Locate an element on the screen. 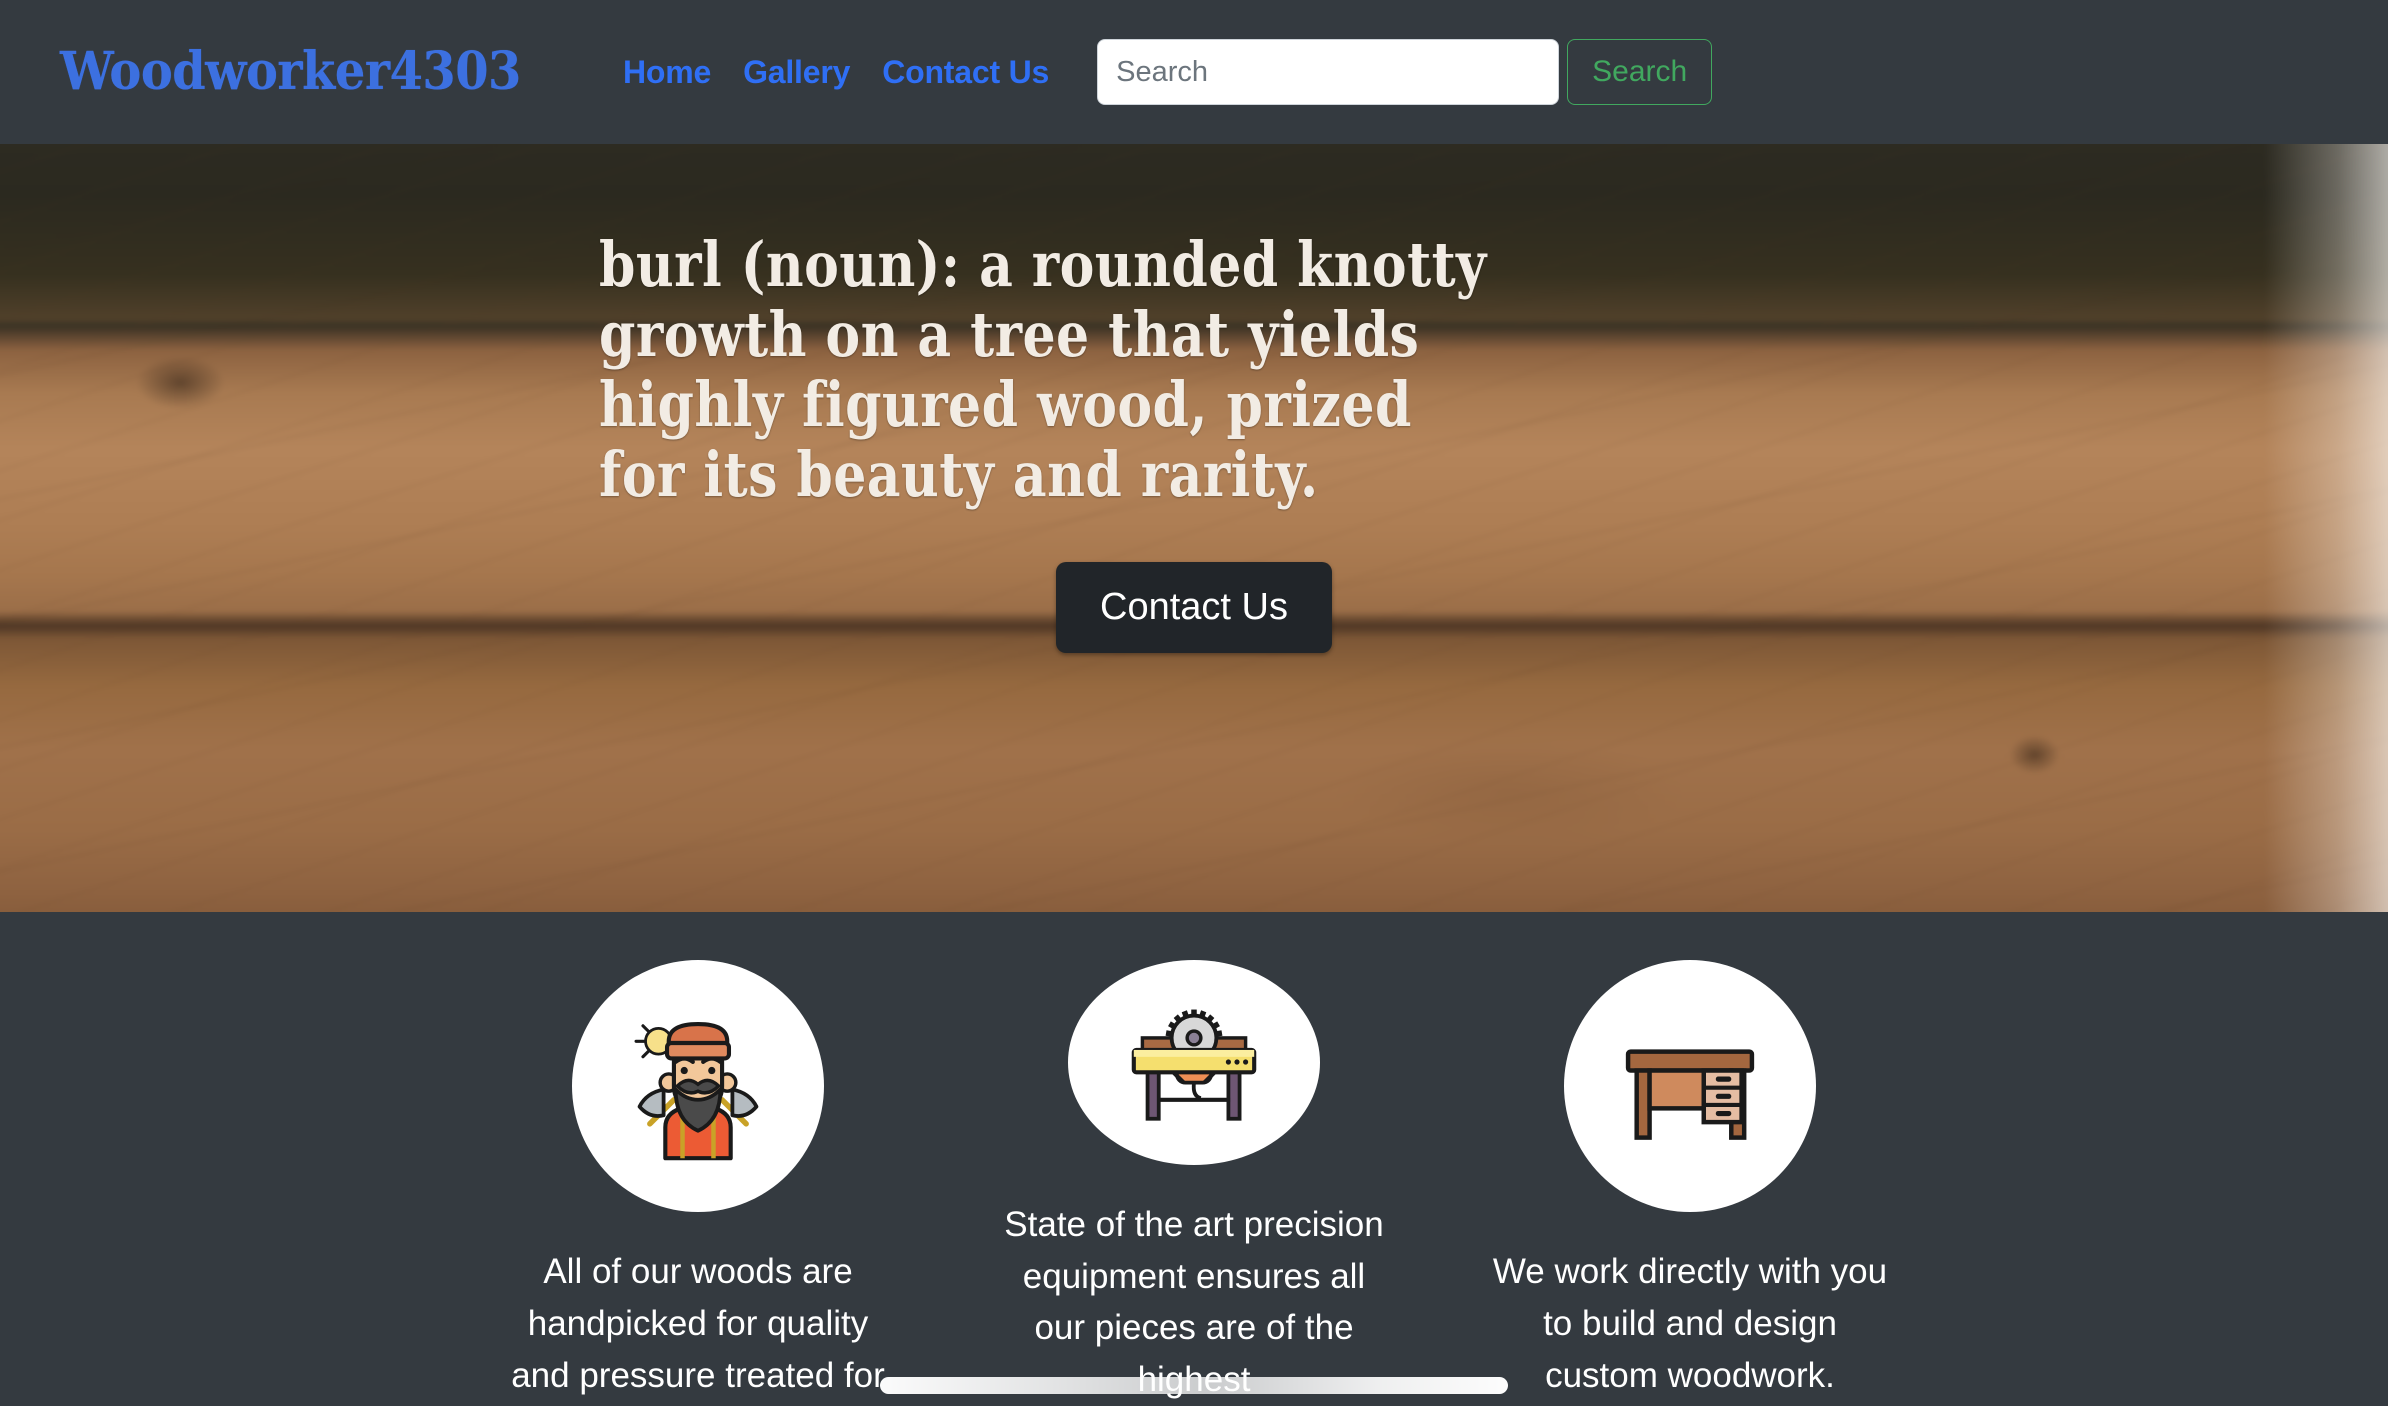 The height and width of the screenshot is (1406, 2388). search-form: Search is located at coordinates (1405, 72).